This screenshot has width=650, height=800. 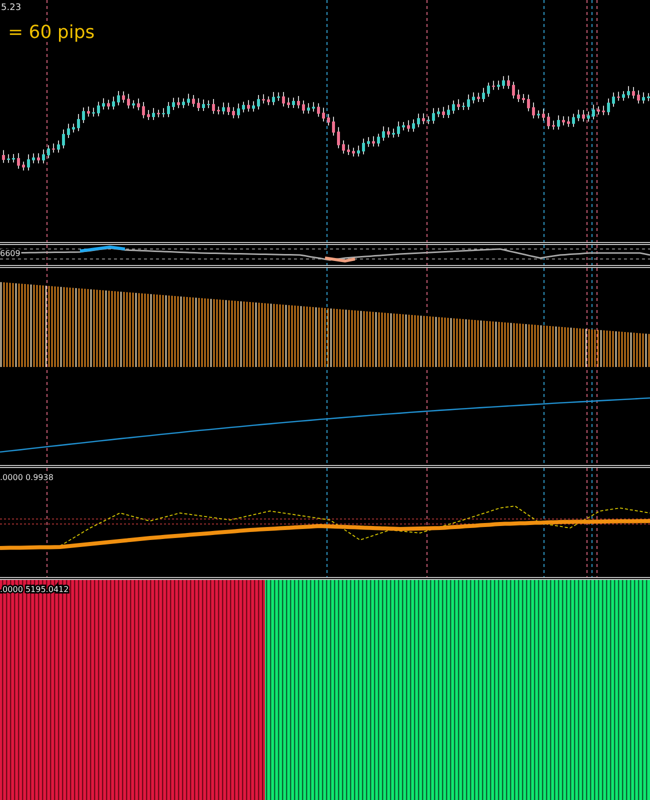 What do you see at coordinates (11, 8) in the screenshot?
I see `value-label: 5.23` at bounding box center [11, 8].